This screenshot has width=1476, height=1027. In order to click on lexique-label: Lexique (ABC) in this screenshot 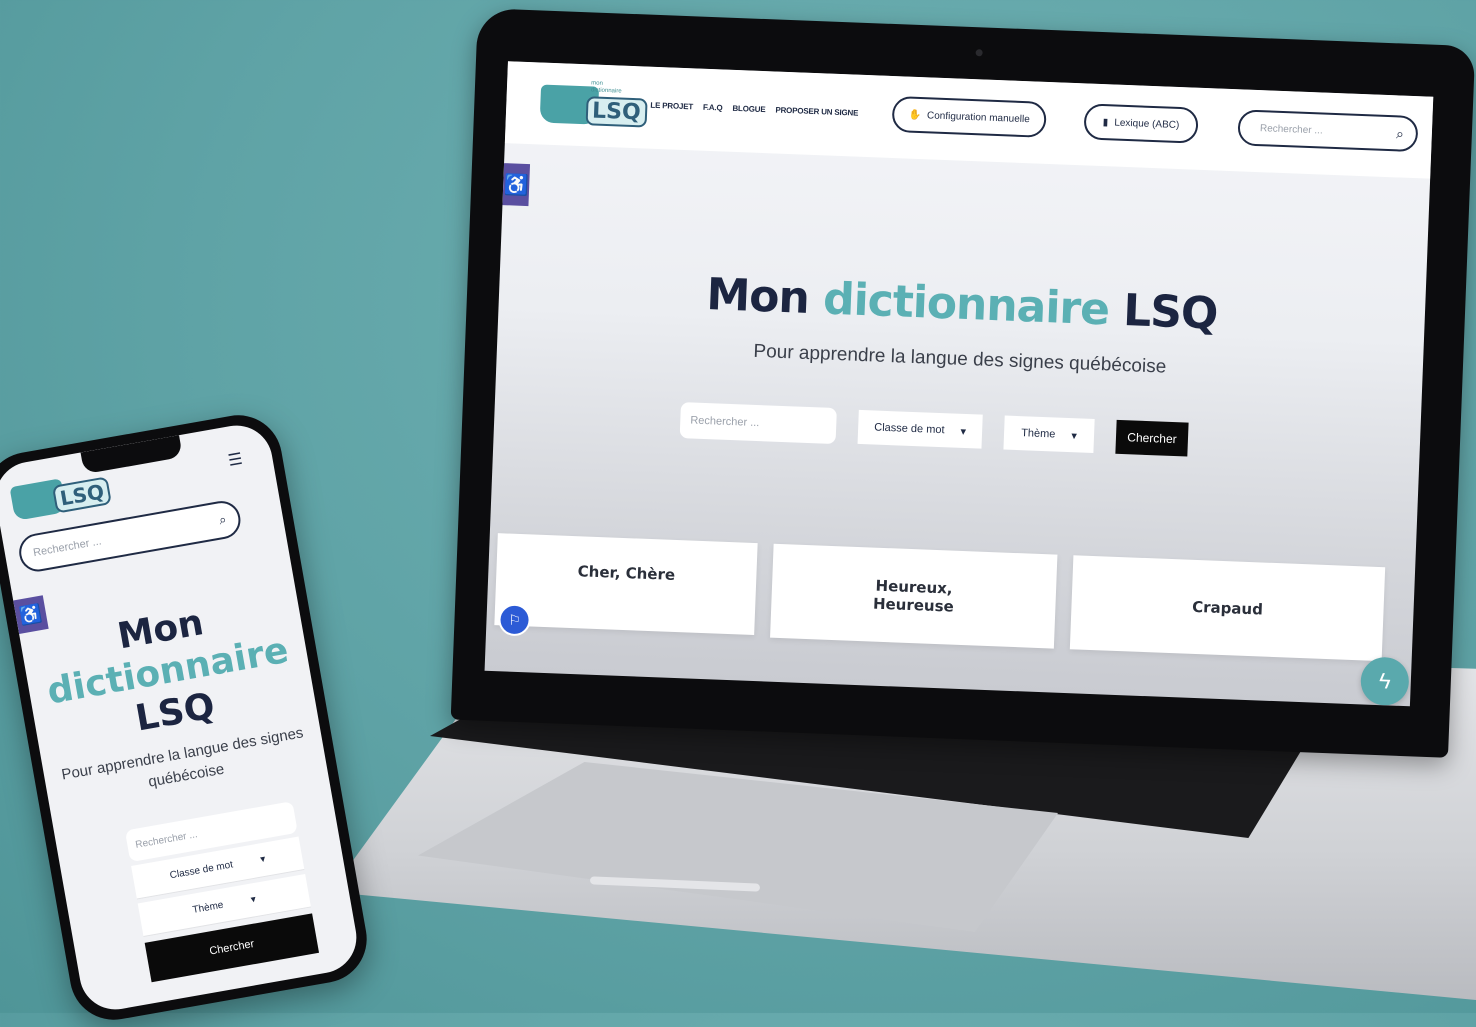, I will do `click(1147, 124)`.